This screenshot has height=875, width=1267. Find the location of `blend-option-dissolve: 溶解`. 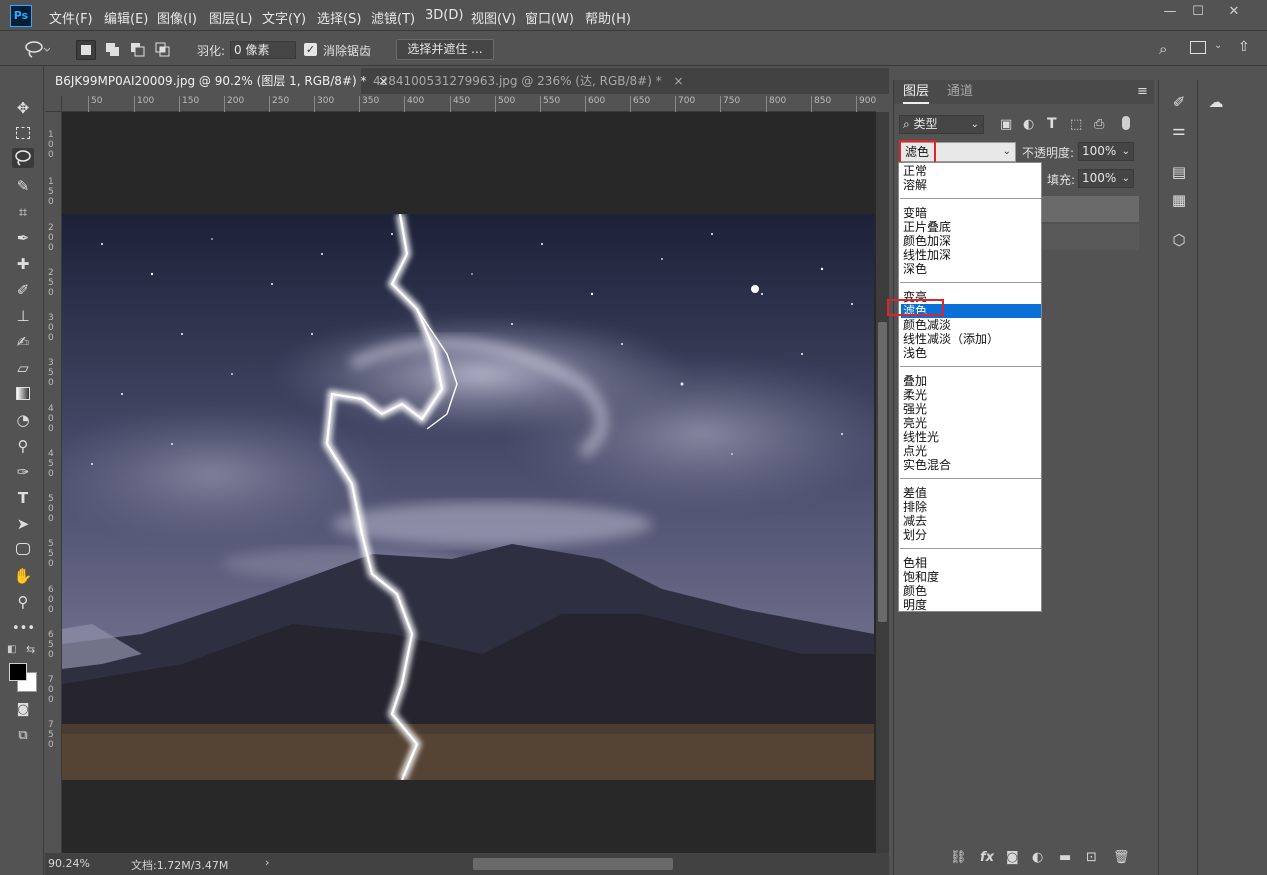

blend-option-dissolve: 溶解 is located at coordinates (971, 185).